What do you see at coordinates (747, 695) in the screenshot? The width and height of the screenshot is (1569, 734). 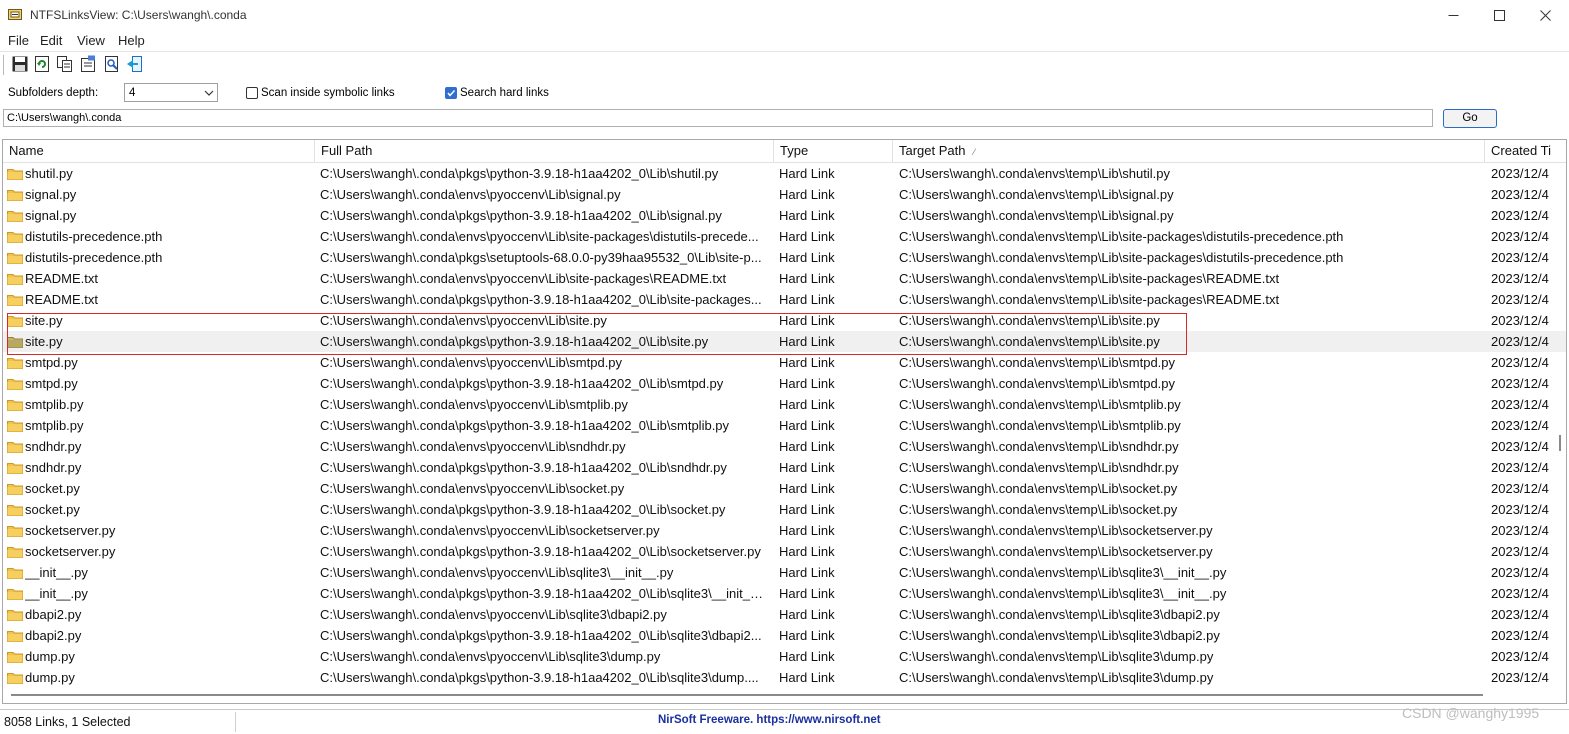 I see `horizontal-scrollbar` at bounding box center [747, 695].